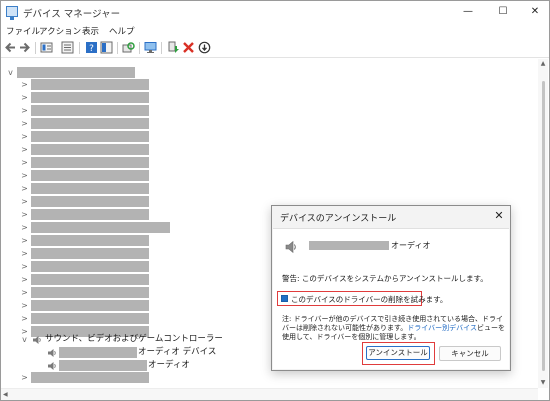  Describe the element at coordinates (351, 337) in the screenshot. I see `note-line: 使用して、ドライバーを個別に管理します。` at that location.